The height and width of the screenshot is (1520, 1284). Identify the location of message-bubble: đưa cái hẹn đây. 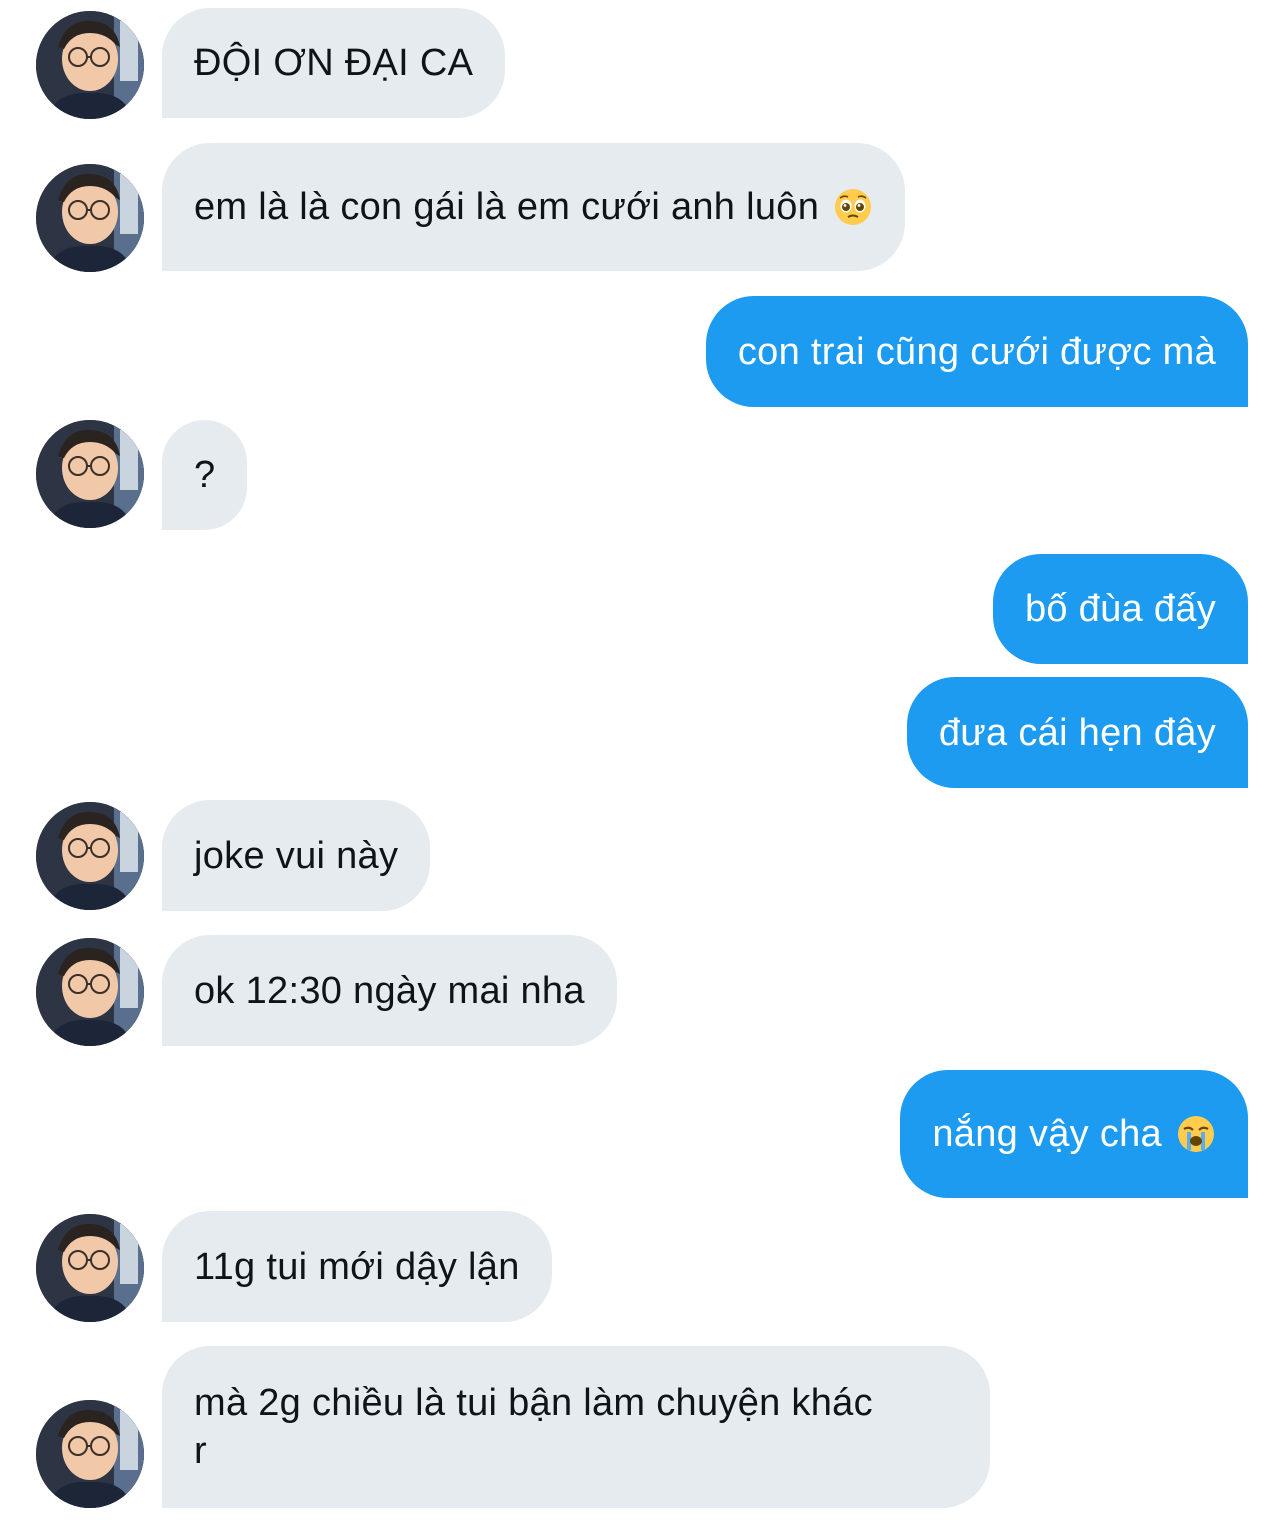
(1077, 732).